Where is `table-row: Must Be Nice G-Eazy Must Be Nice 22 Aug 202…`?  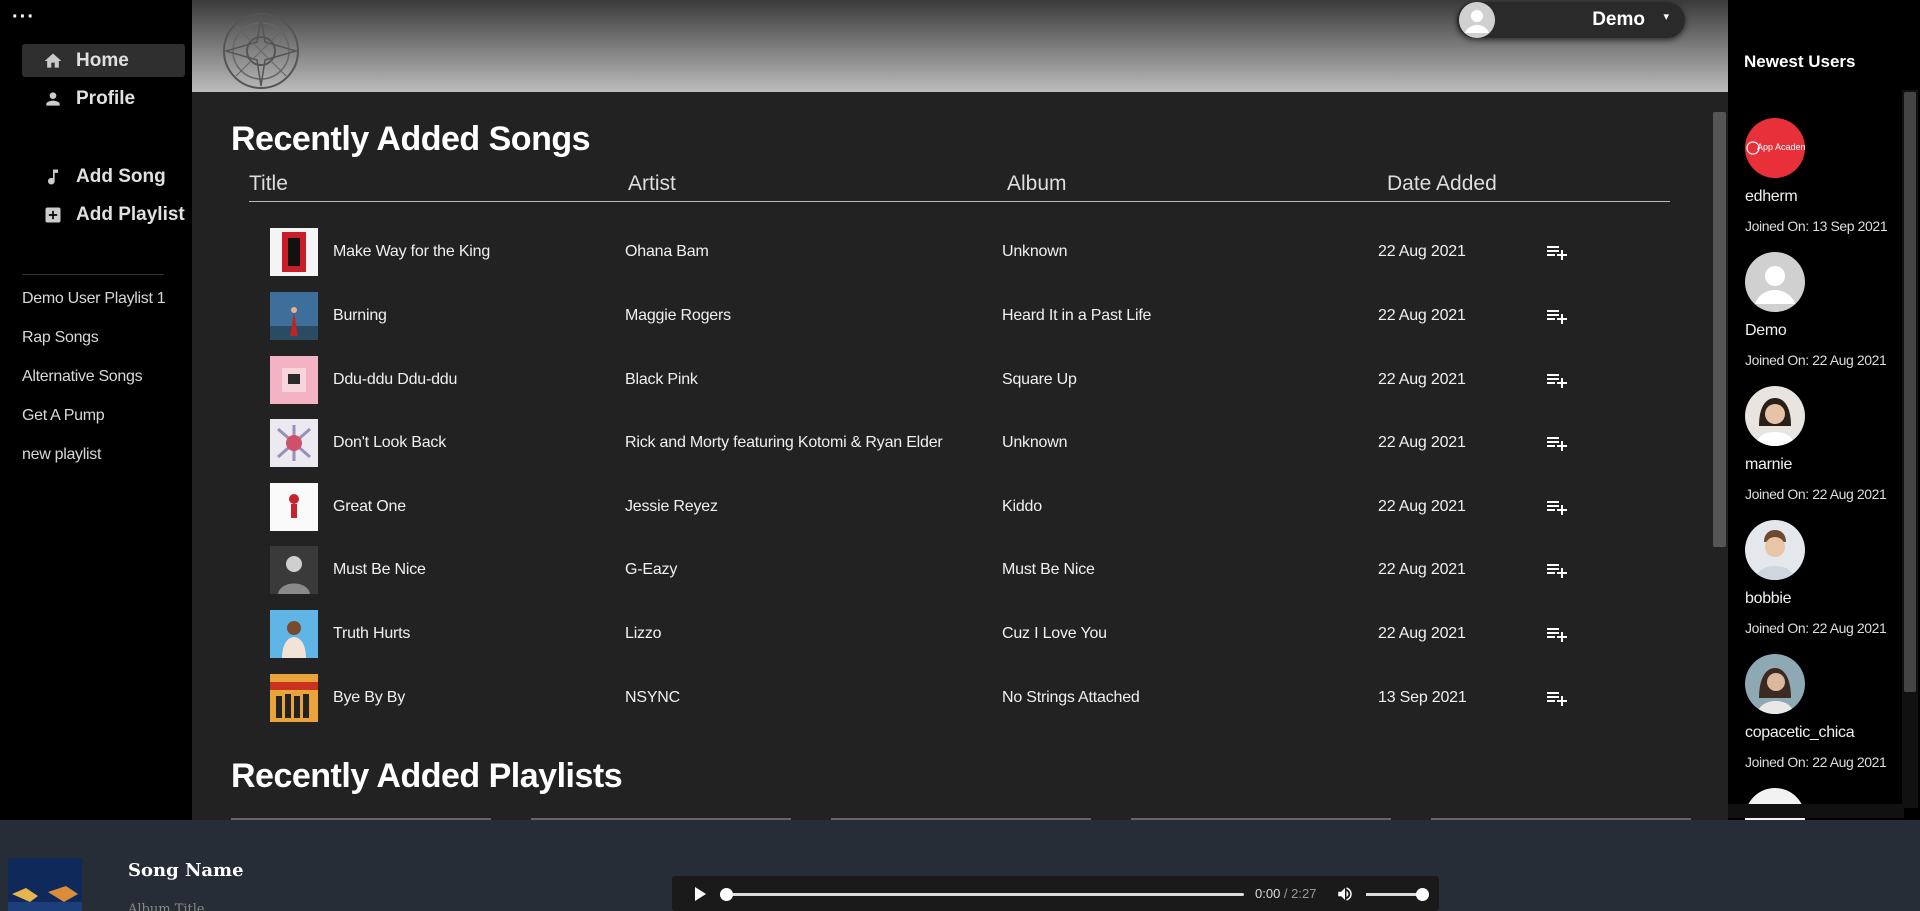
table-row: Must Be Nice G-Eazy Must Be Nice 22 Aug 202… is located at coordinates (932, 572).